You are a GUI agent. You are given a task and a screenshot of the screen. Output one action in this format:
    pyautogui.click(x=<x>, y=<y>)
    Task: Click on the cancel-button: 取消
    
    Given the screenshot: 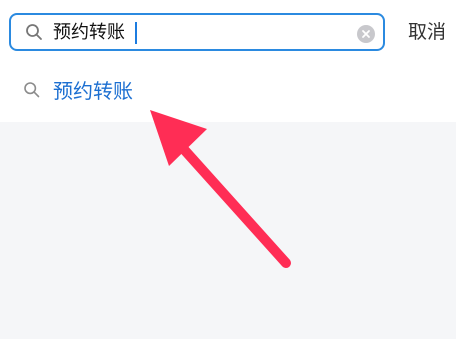 What is the action you would take?
    pyautogui.click(x=429, y=32)
    